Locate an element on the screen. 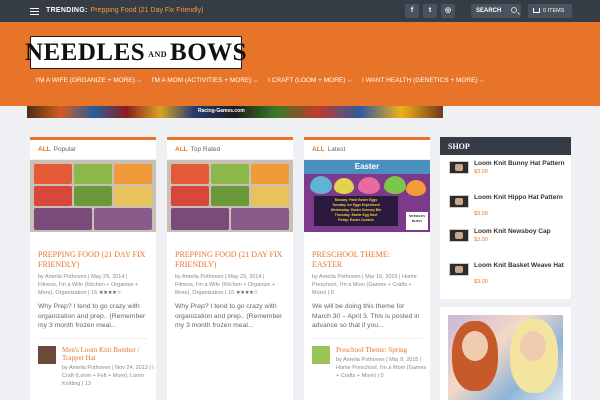  nav-item-label: I CRAFT (LOOM + MORE) is located at coordinates (307, 80).